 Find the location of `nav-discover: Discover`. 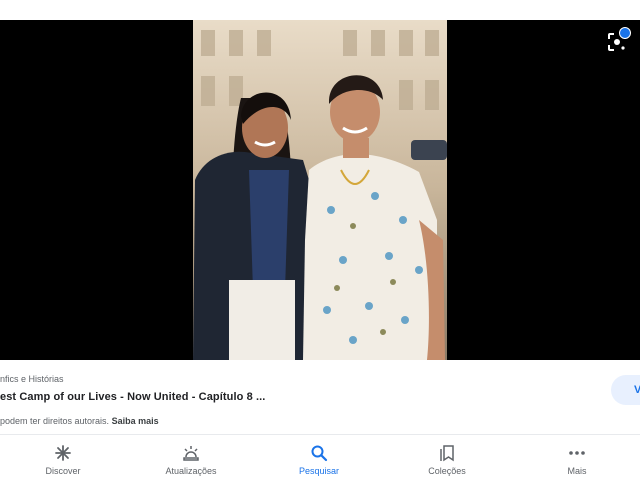

nav-discover: Discover is located at coordinates (63, 458).